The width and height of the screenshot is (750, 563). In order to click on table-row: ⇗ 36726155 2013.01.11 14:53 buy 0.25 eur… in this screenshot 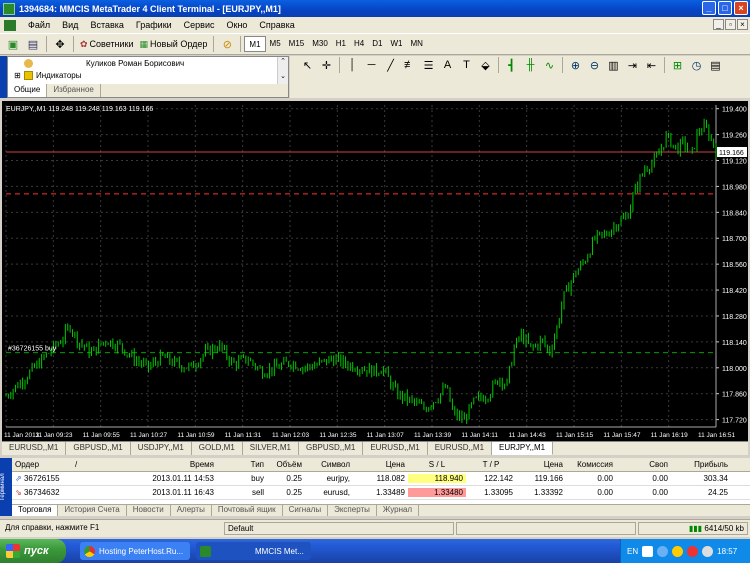, I will do `click(381, 479)`.